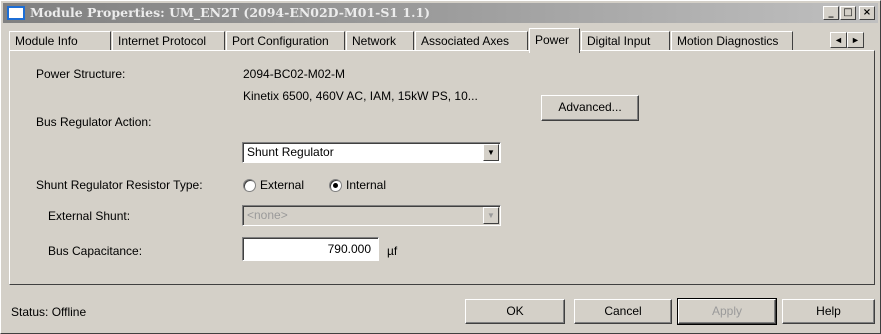  Describe the element at coordinates (366, 185) in the screenshot. I see `shunt-internal-label: Internal` at that location.